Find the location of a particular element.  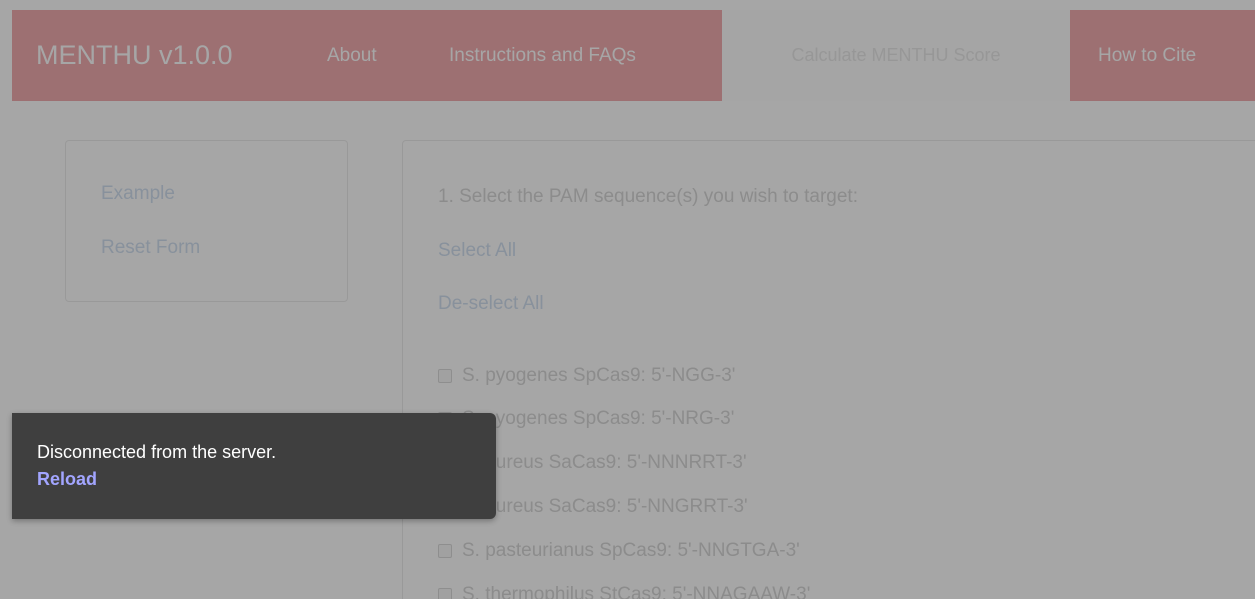

reload-link: Reload is located at coordinates (67, 479).